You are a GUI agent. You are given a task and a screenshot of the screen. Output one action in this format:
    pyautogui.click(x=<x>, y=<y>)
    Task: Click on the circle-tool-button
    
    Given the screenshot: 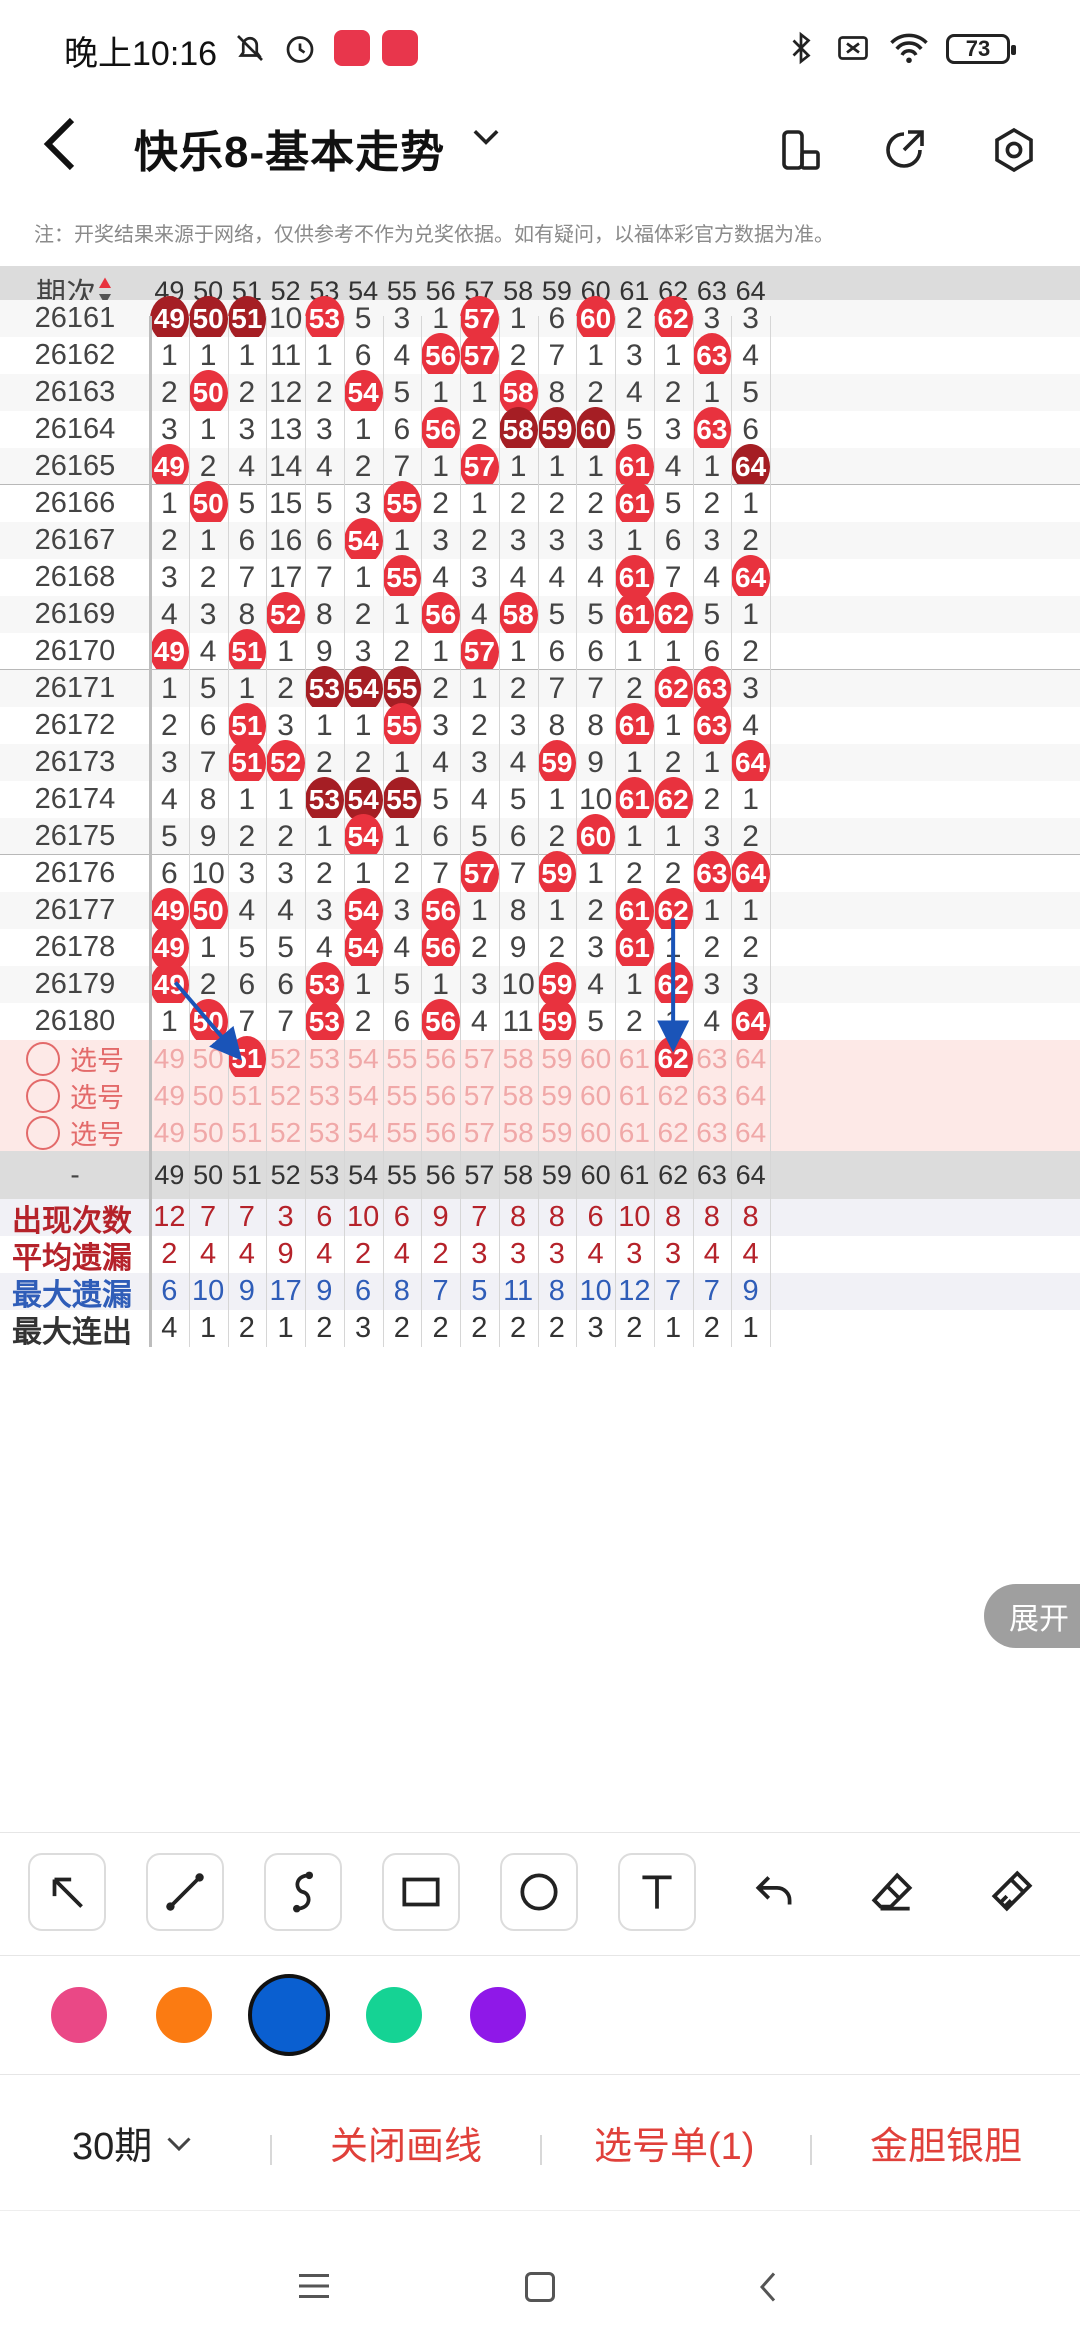 What is the action you would take?
    pyautogui.click(x=539, y=1892)
    